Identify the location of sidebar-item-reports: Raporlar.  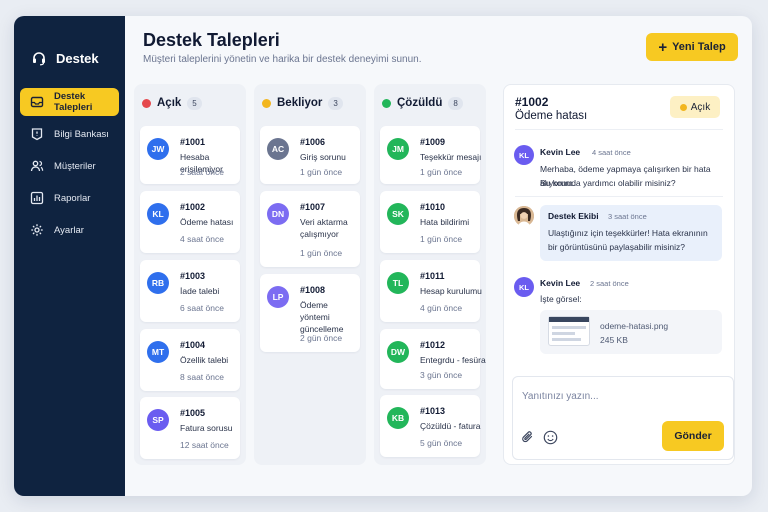
(69, 198).